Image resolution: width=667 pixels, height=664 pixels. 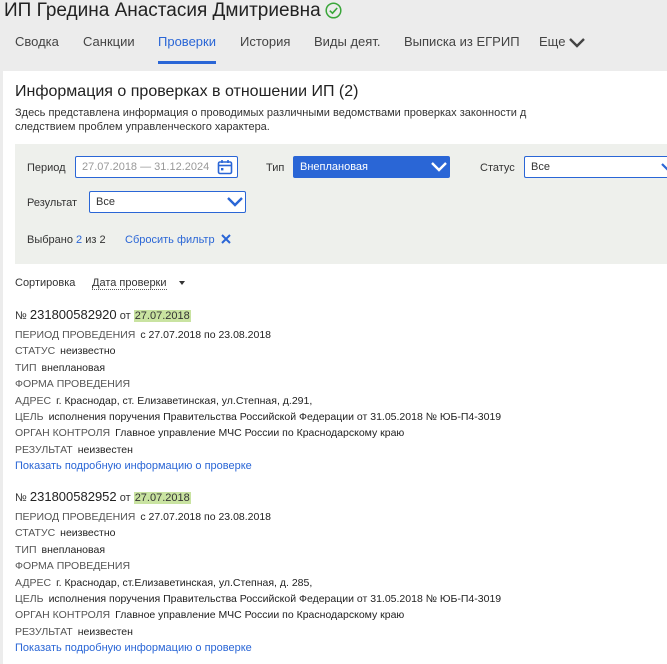 I want to click on status-label: Статус, so click(x=497, y=168).